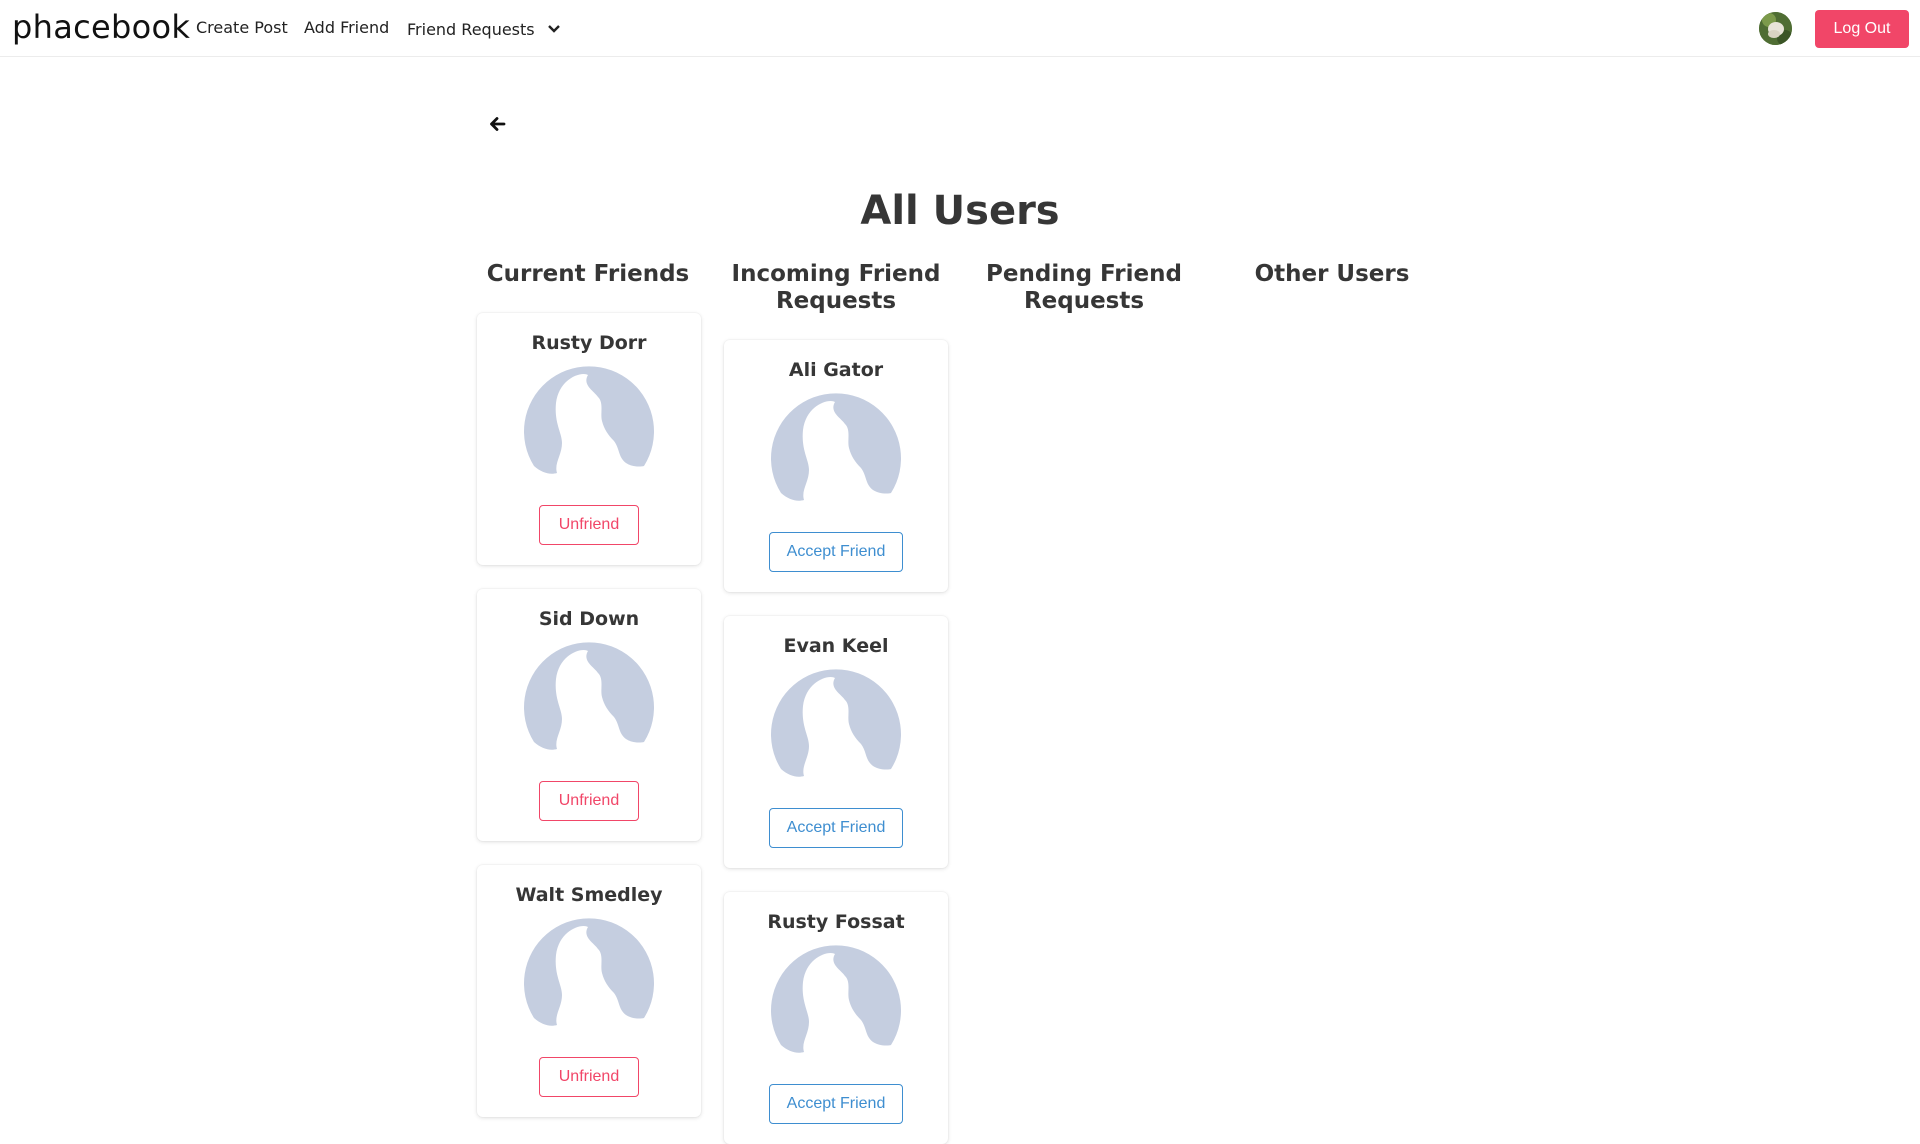  Describe the element at coordinates (553, 27) in the screenshot. I see `chevron-down-icon` at that location.